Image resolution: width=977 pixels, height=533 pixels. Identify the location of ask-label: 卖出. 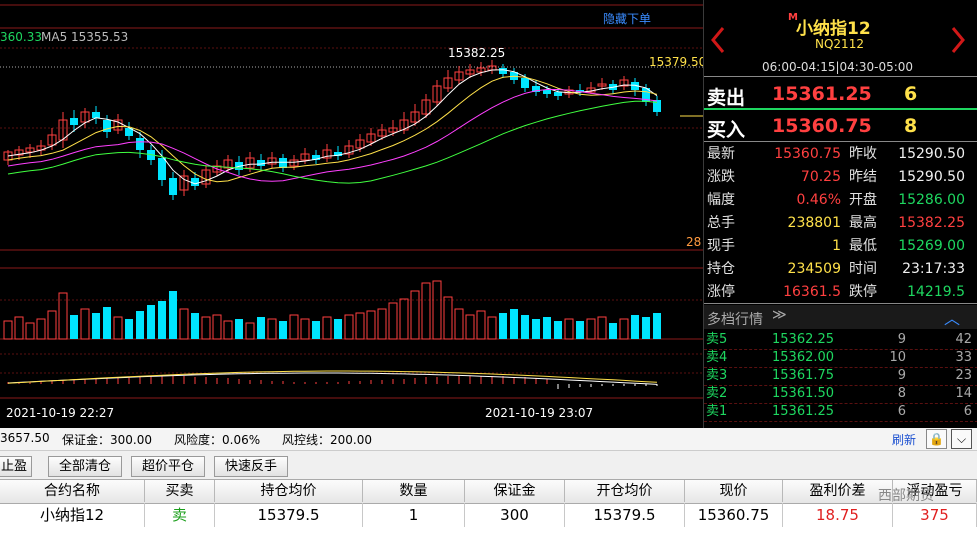
(726, 98).